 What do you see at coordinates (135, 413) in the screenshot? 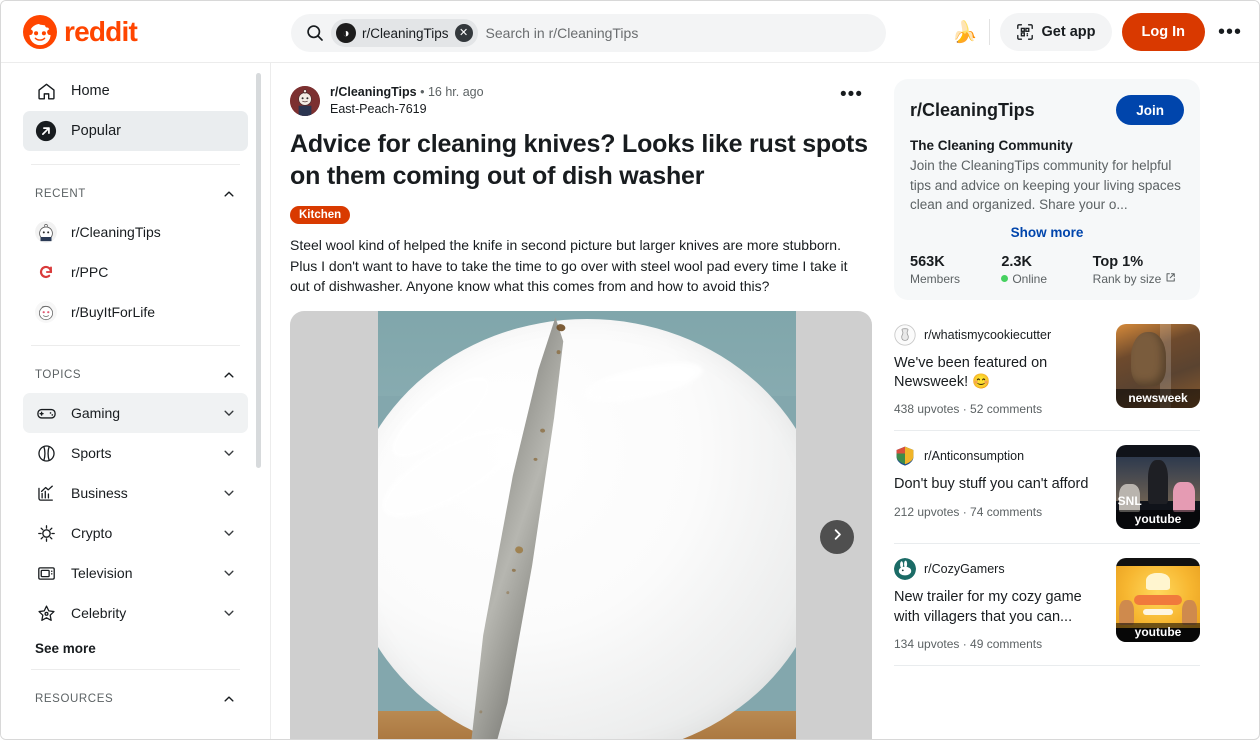
I see `sidebar-item-gaming: Gaming` at bounding box center [135, 413].